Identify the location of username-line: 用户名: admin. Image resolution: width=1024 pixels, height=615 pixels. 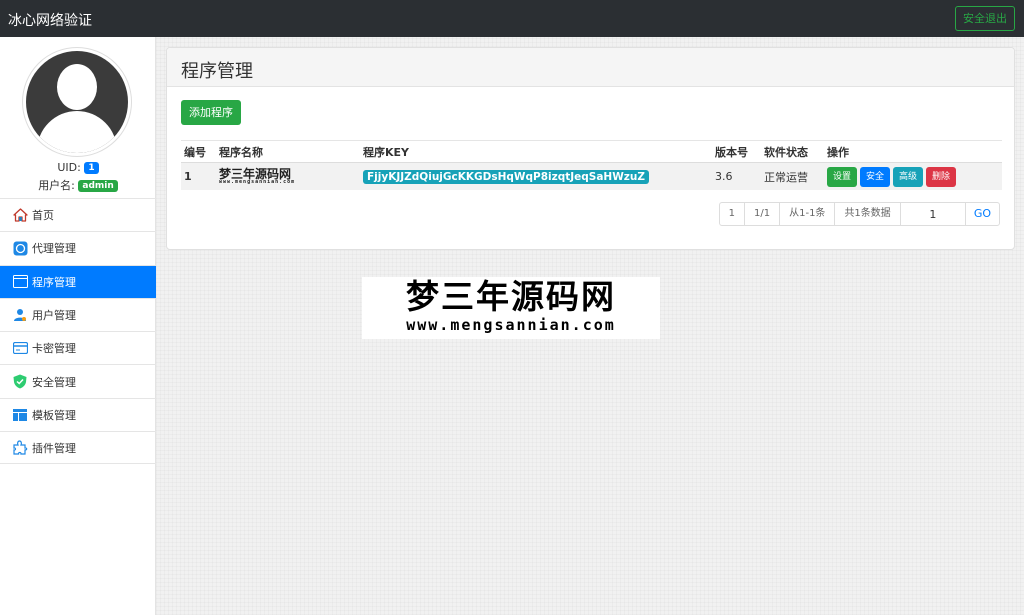
(78, 185).